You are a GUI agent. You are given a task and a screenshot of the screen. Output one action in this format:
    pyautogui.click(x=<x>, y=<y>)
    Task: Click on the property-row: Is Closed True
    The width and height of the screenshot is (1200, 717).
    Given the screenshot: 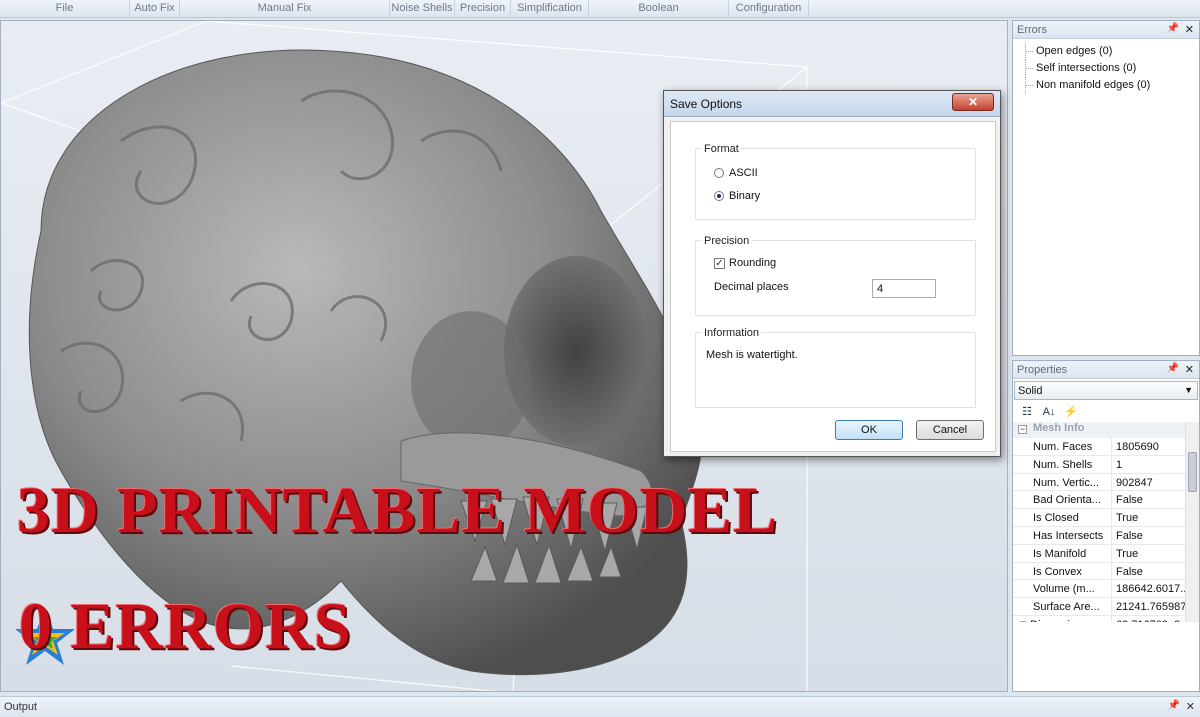 What is the action you would take?
    pyautogui.click(x=1106, y=518)
    